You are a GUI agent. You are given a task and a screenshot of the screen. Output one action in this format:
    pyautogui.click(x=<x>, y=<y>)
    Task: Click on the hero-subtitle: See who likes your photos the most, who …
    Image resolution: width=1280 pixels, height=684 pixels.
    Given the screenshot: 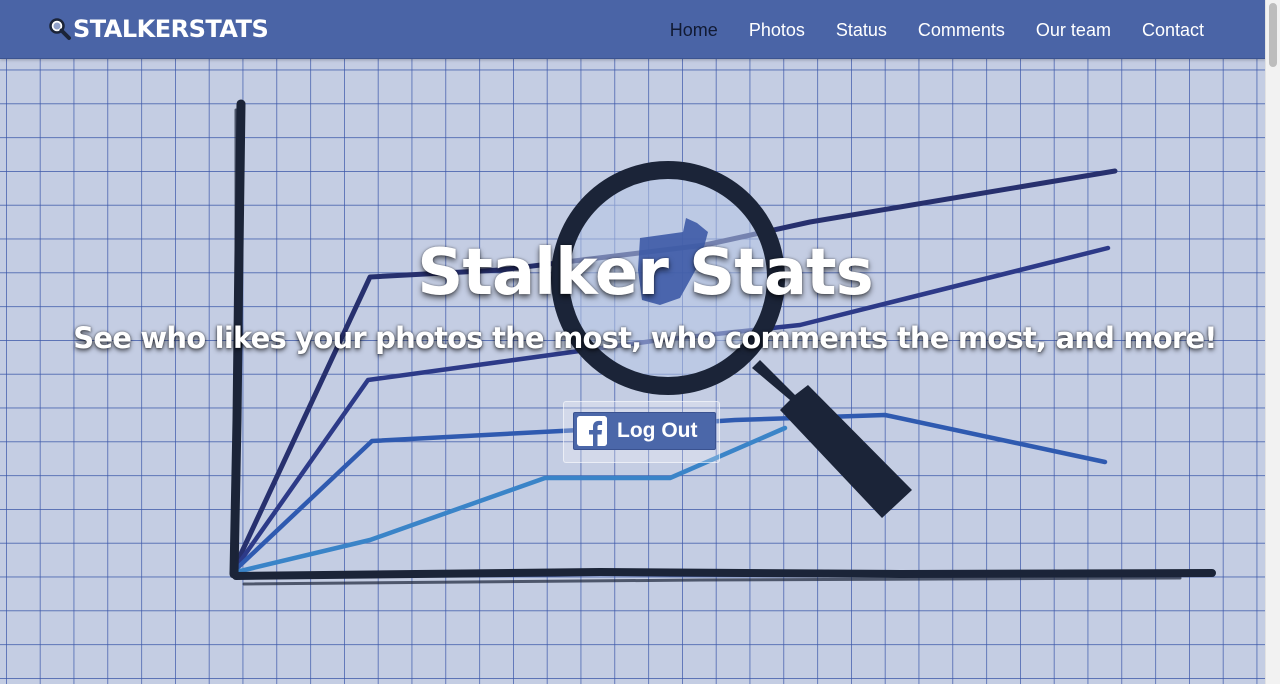 What is the action you would take?
    pyautogui.click(x=645, y=338)
    